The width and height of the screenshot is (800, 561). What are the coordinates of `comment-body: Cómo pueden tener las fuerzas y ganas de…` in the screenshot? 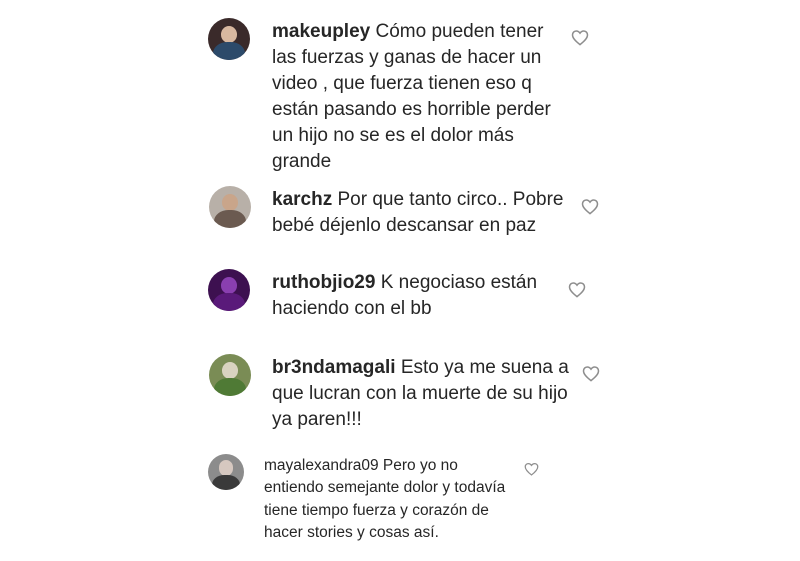 It's located at (411, 97).